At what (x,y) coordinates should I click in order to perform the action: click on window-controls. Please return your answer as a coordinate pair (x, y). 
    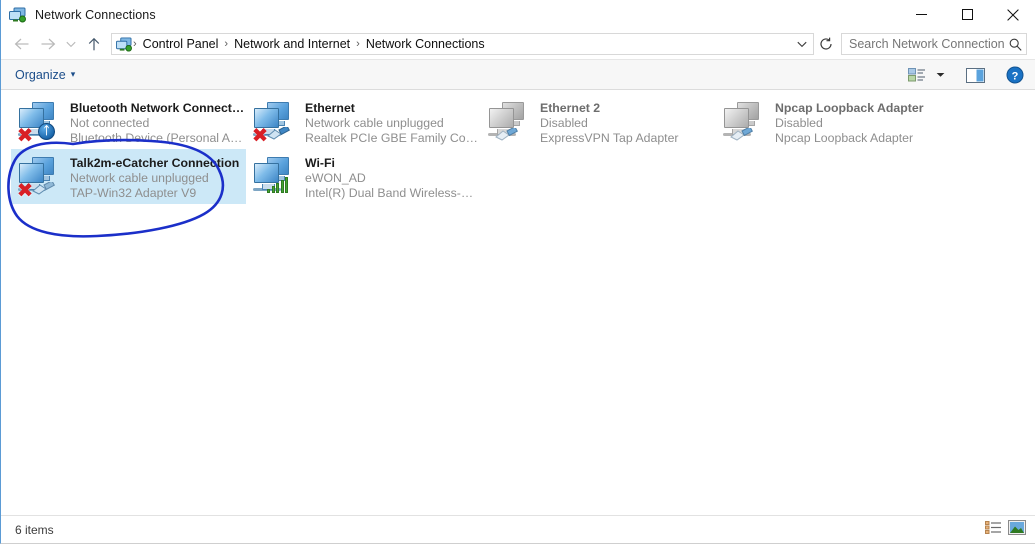
    Looking at the image, I should click on (966, 14).